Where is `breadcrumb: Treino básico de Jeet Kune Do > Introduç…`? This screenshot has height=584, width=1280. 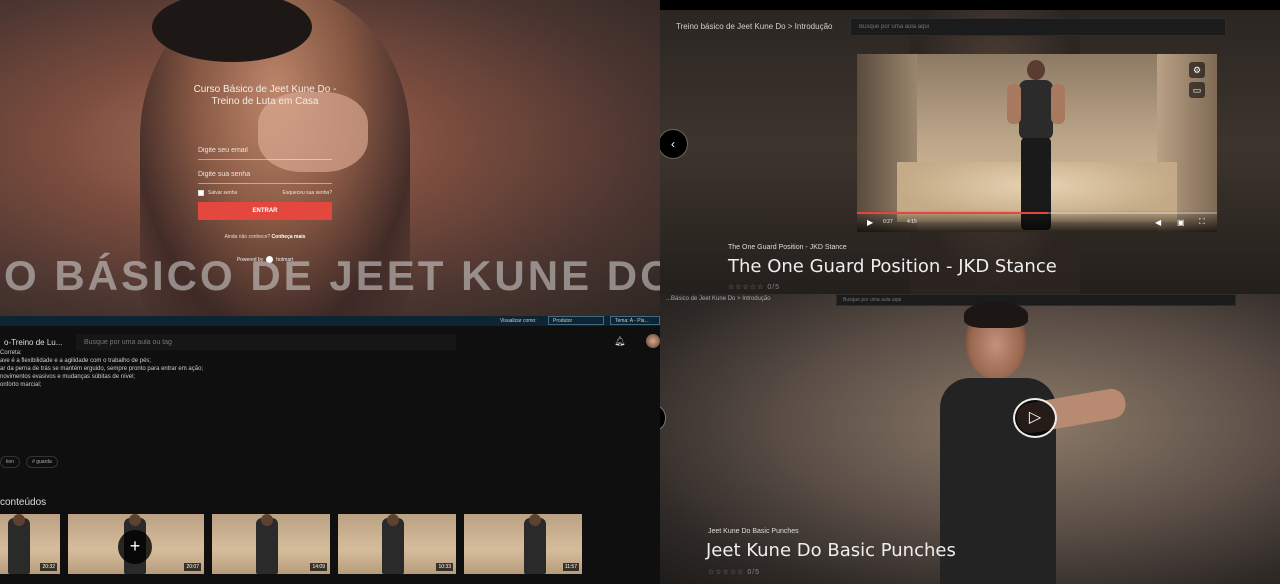
breadcrumb: Treino básico de Jeet Kune Do > Introduç… is located at coordinates (754, 26).